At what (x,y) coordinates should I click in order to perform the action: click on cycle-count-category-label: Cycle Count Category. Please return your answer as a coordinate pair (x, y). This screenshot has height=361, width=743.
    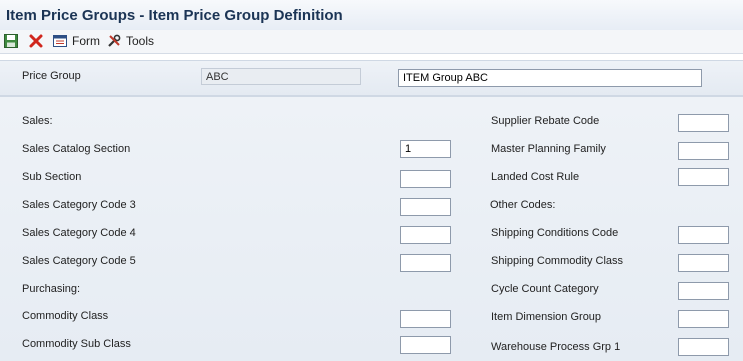
    Looking at the image, I should click on (545, 289).